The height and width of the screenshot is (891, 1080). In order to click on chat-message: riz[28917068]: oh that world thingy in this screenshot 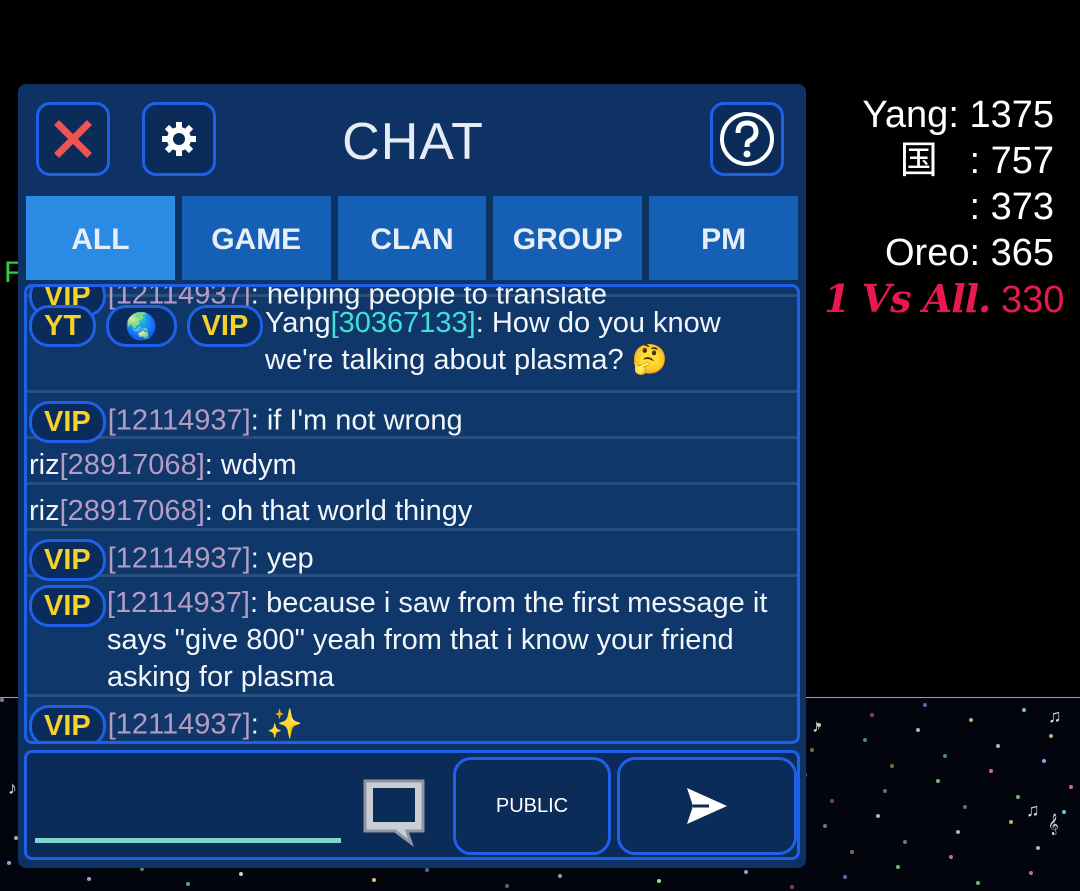, I will do `click(412, 508)`.